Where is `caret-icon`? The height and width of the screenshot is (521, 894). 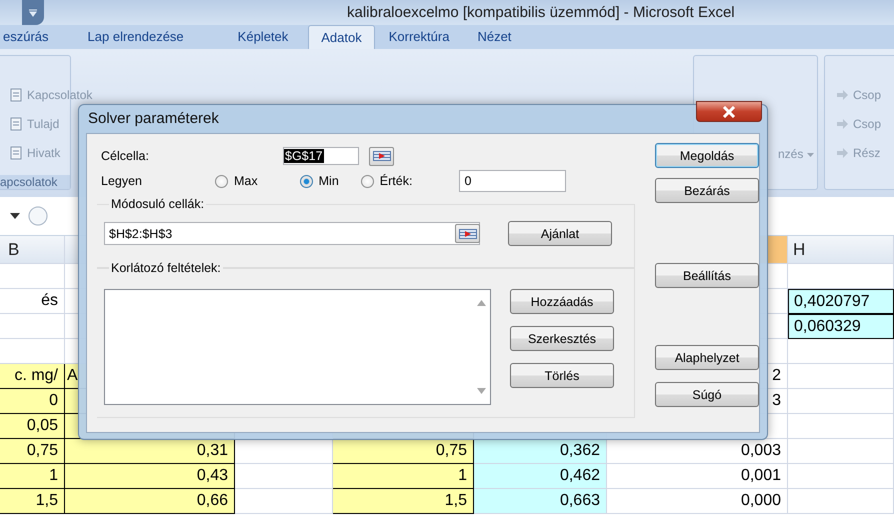 caret-icon is located at coordinates (810, 155).